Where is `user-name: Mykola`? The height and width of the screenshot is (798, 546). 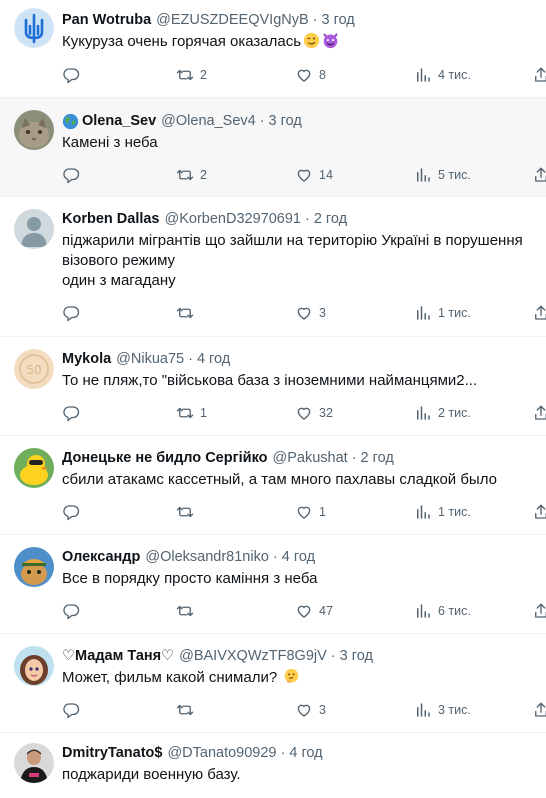
user-name: Mykola is located at coordinates (86, 359).